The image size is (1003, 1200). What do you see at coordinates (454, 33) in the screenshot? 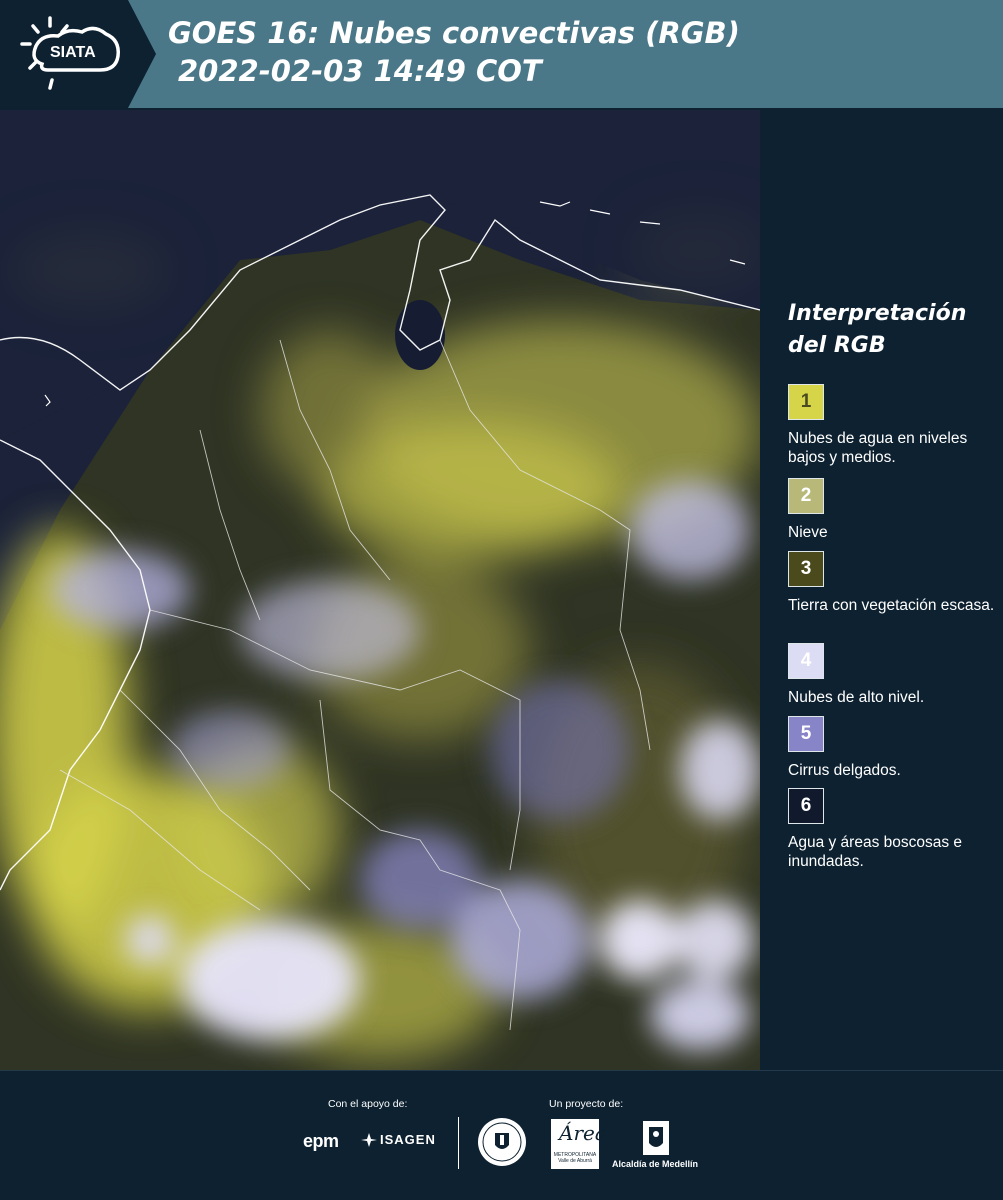
I see `title-line-1: GOES 16: Nubes convectivas (RGB)` at bounding box center [454, 33].